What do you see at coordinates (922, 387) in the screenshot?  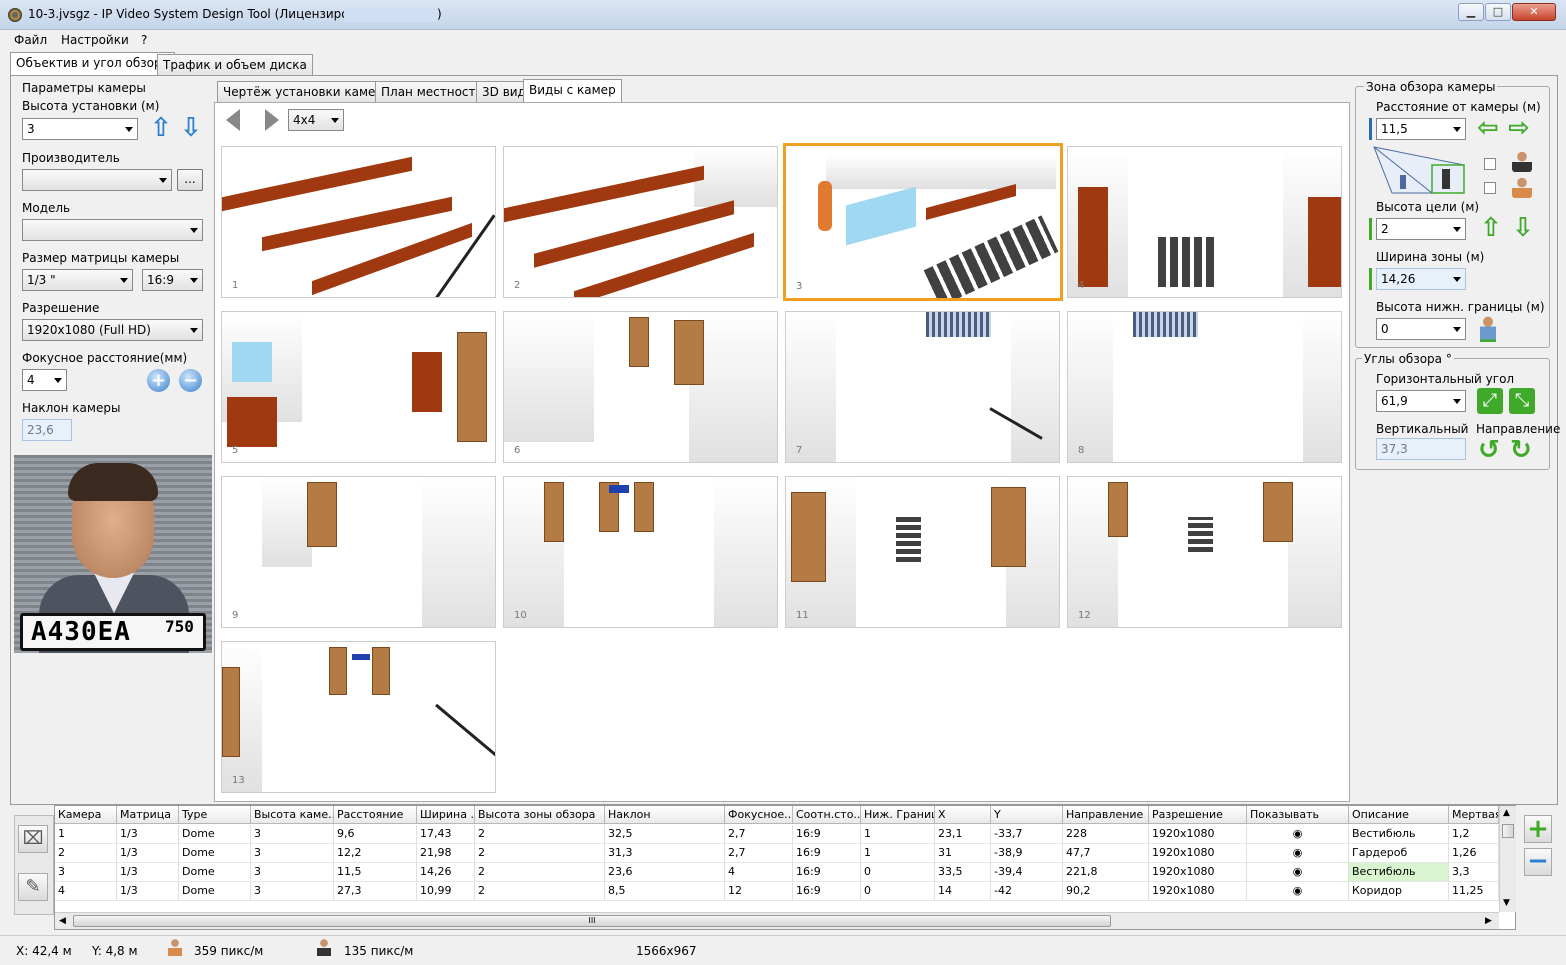 I see `camera-view-7: 7` at bounding box center [922, 387].